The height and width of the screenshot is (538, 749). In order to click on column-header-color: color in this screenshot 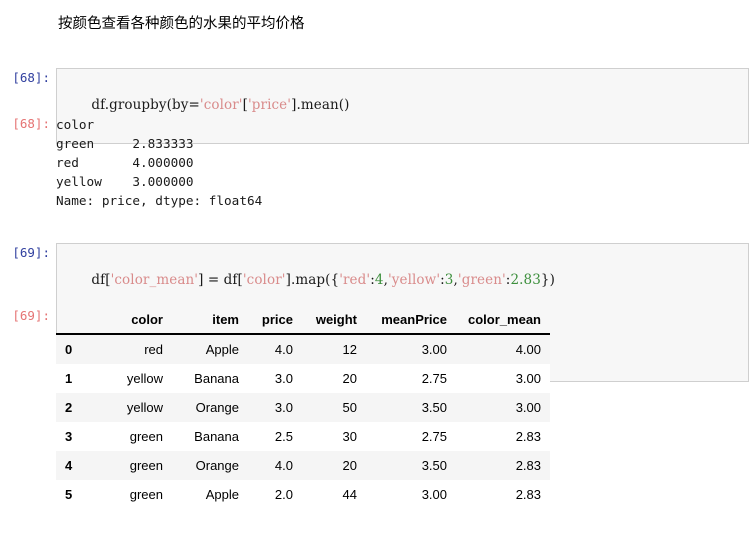, I will do `click(136, 321)`.